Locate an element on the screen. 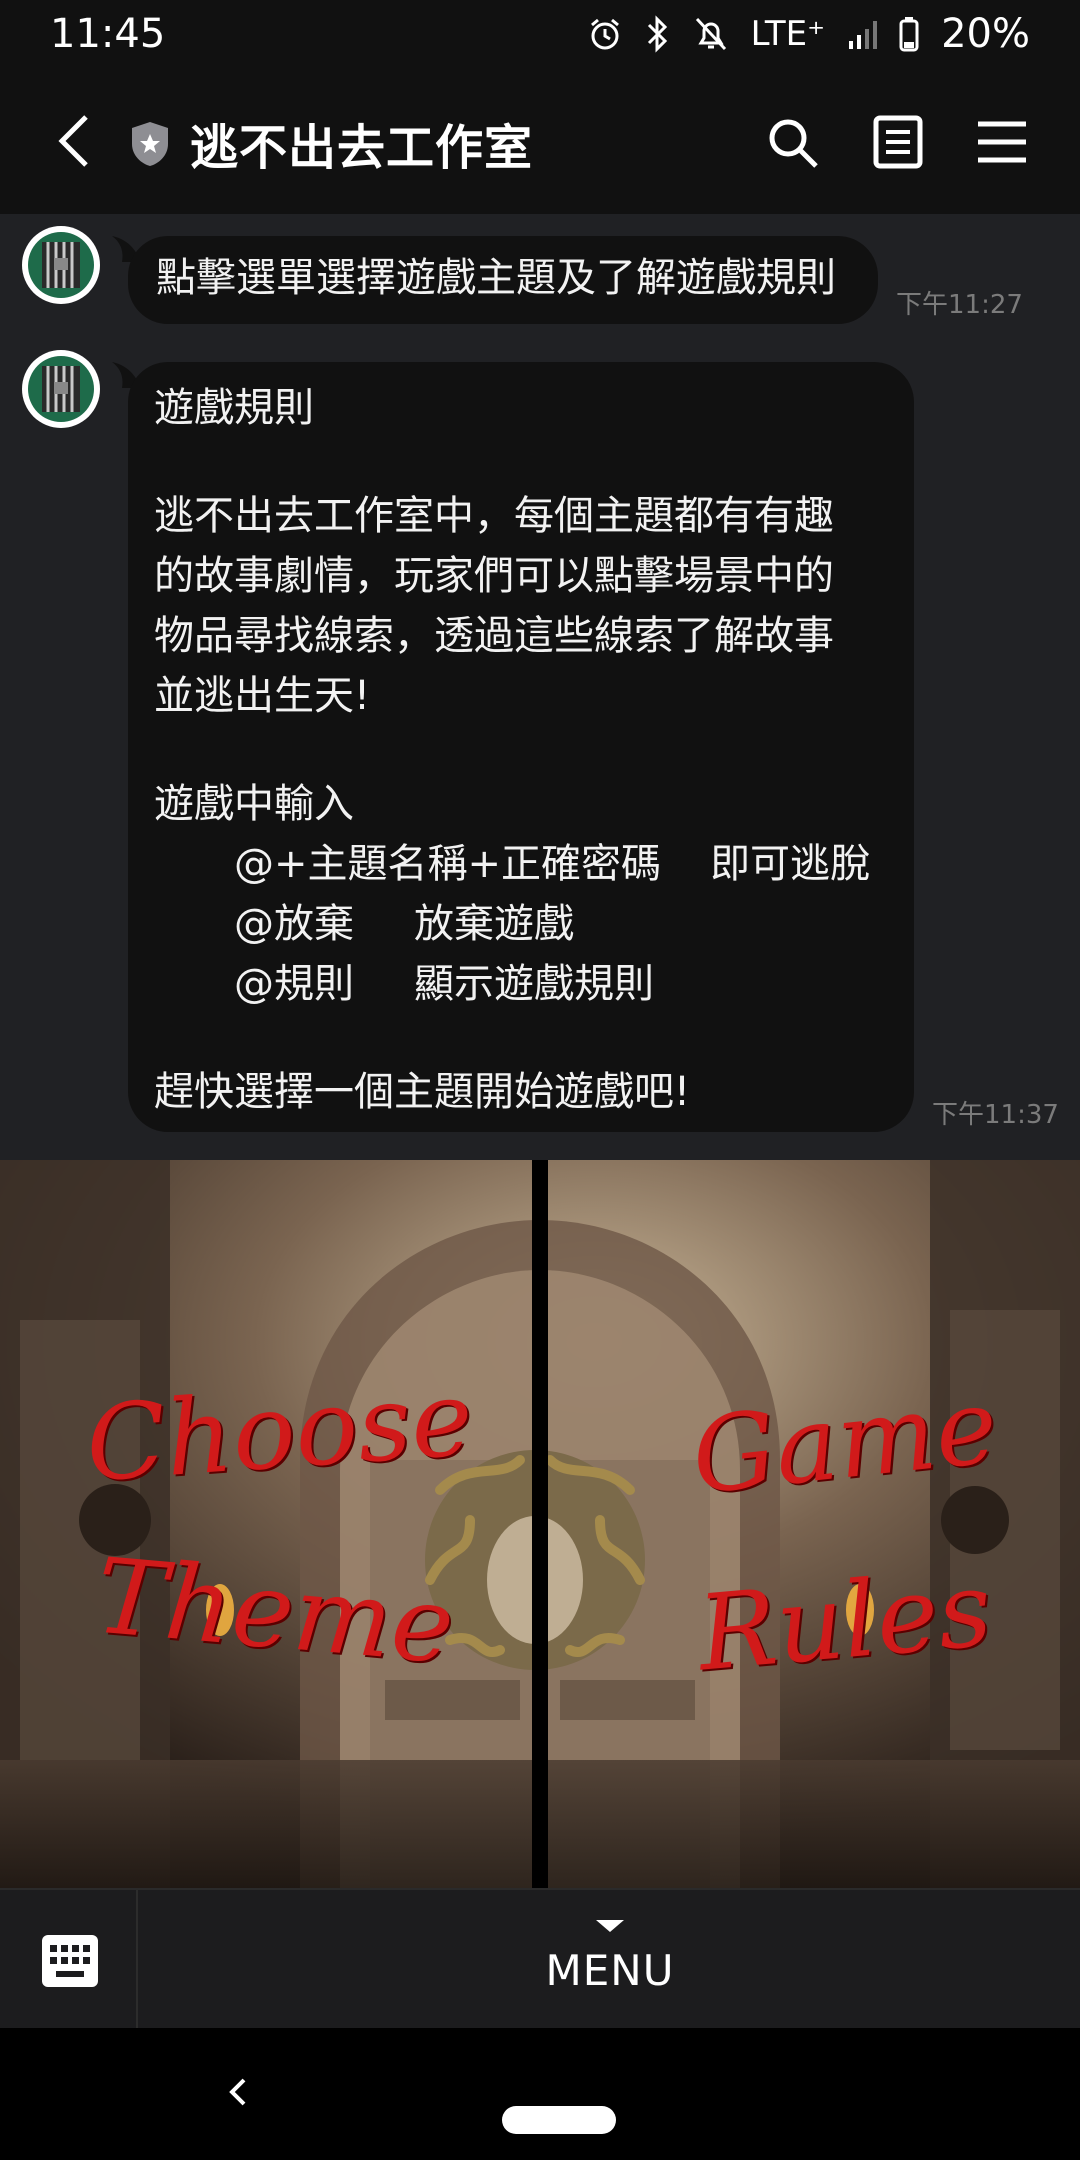  command-keyword: @放棄 is located at coordinates (294, 924).